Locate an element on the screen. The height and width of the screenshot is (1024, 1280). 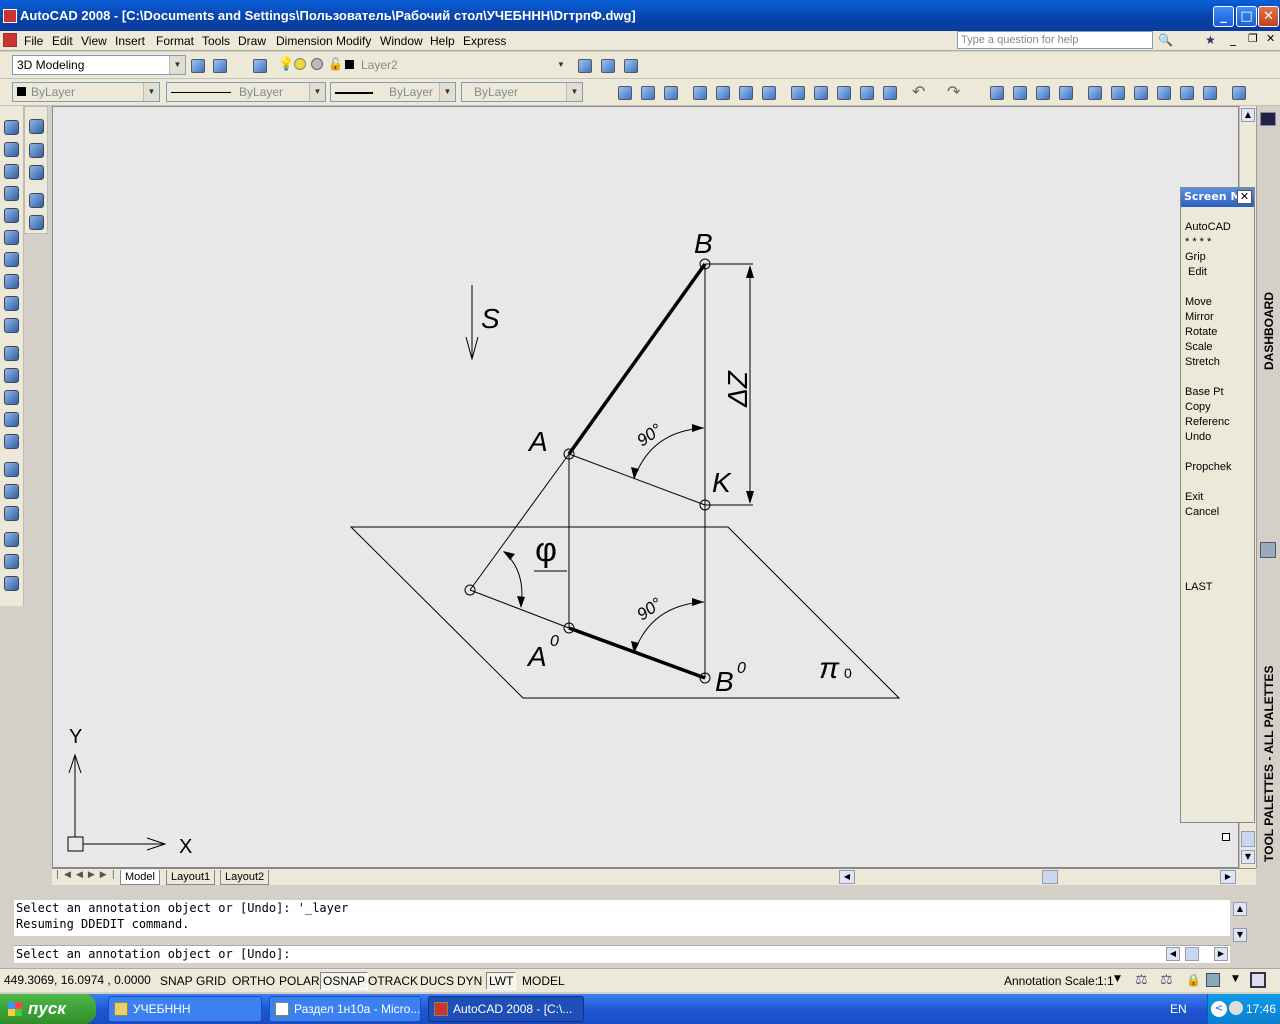
screen-menu-close-button: ✕ is located at coordinates (1244, 197).